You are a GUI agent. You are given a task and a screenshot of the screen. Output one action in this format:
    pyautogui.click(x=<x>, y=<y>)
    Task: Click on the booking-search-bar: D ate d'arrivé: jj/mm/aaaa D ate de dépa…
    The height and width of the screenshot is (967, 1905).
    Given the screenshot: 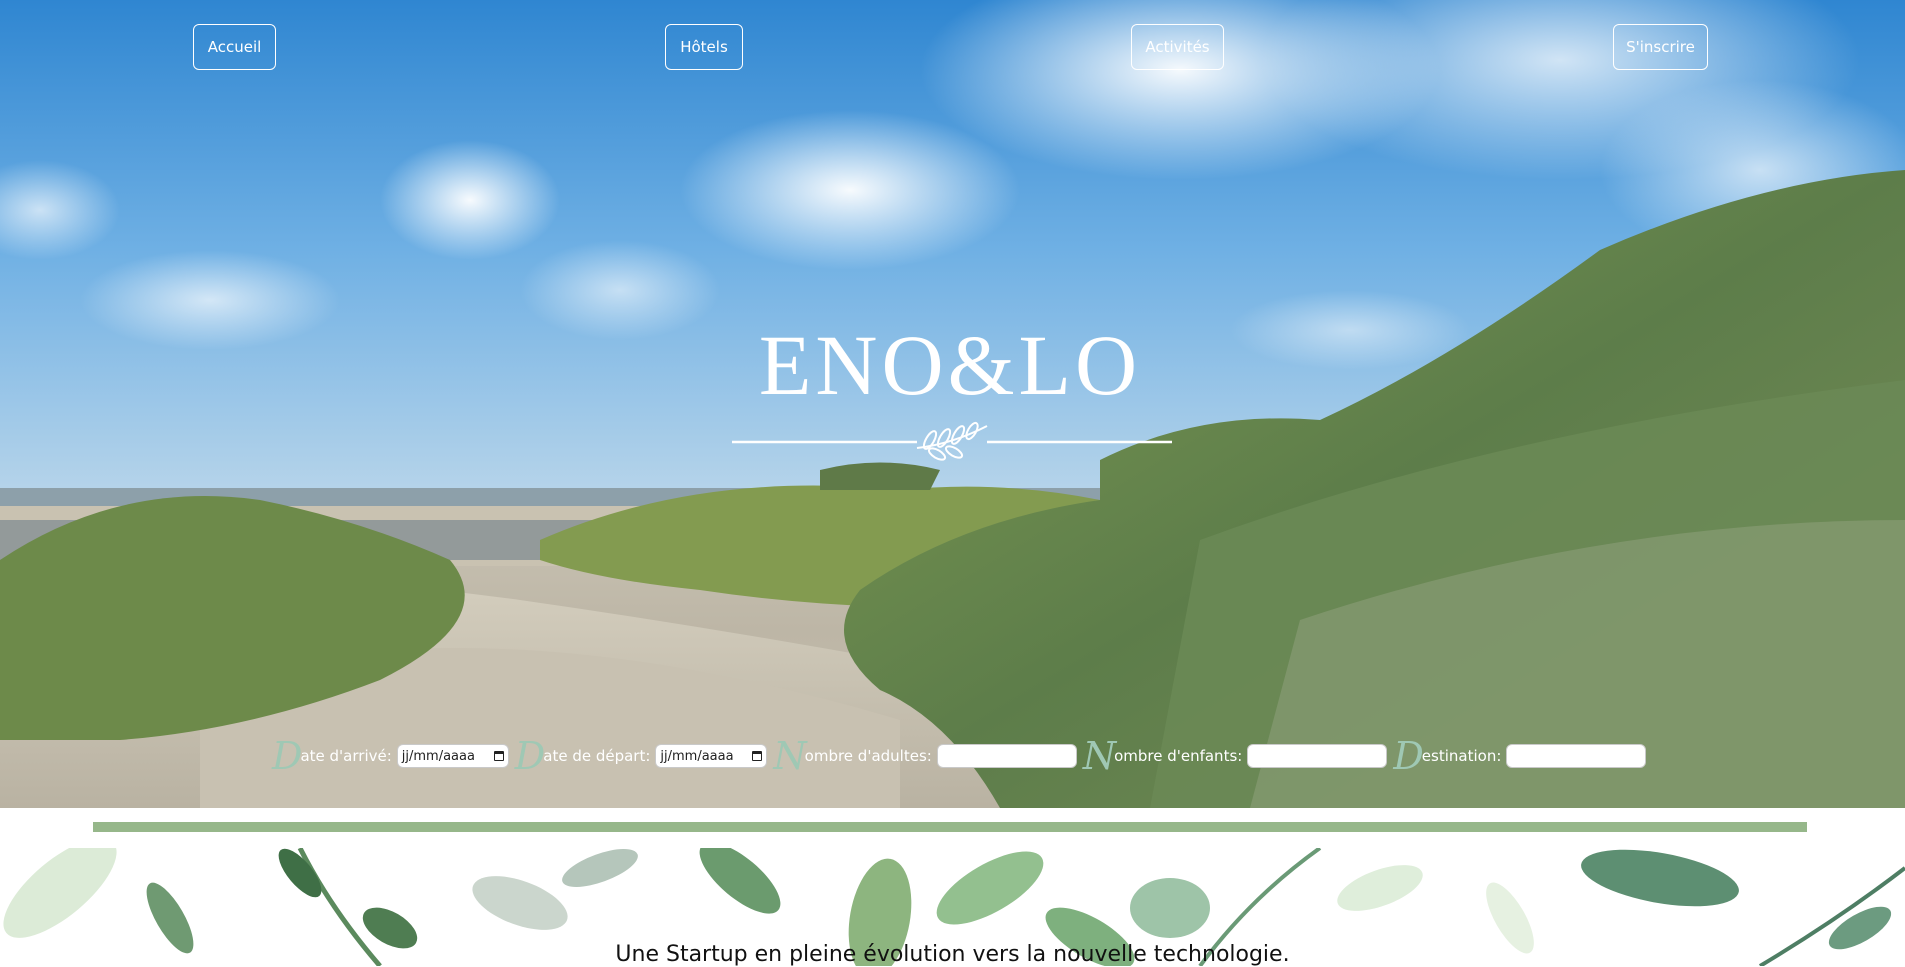 What is the action you would take?
    pyautogui.click(x=962, y=756)
    